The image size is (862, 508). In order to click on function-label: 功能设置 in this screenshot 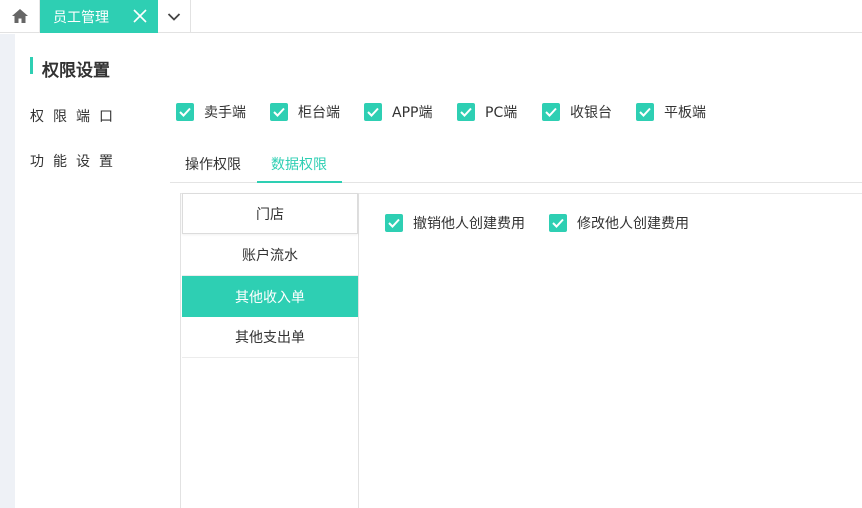, I will do `click(76, 162)`.